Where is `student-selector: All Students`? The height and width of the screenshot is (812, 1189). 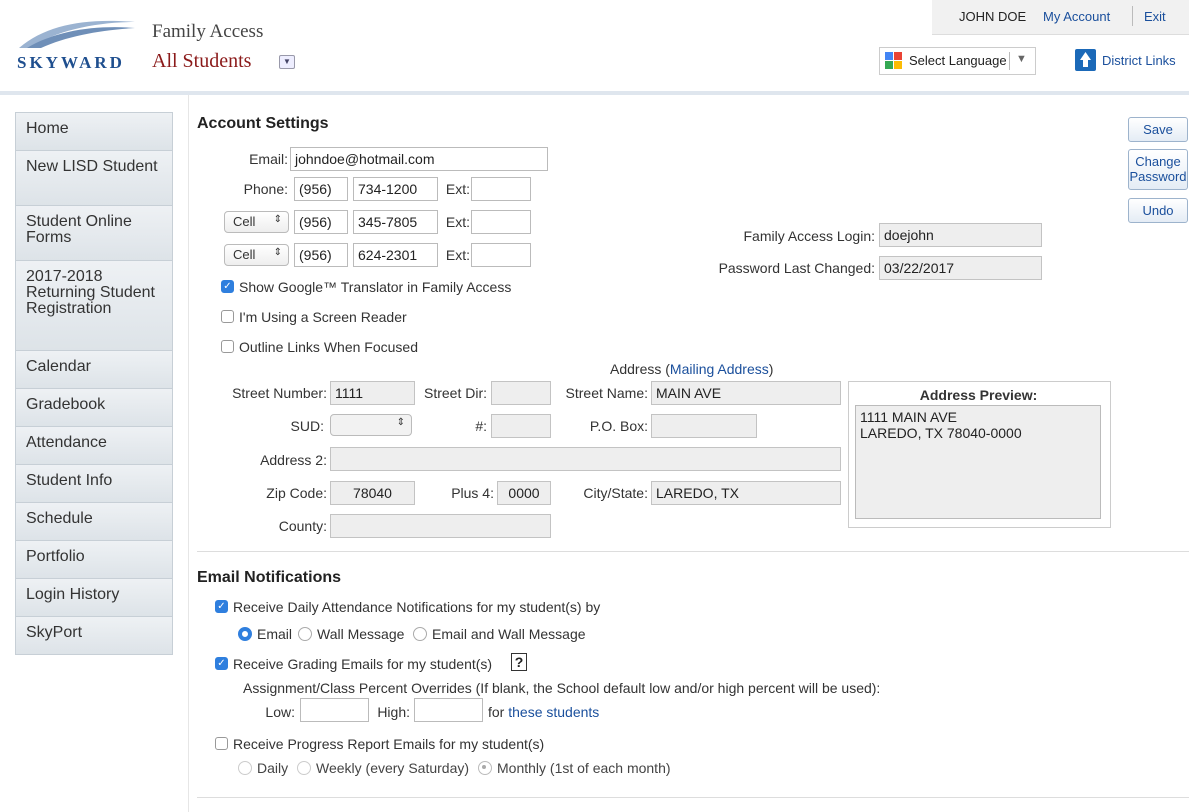
student-selector: All Students is located at coordinates (201, 61).